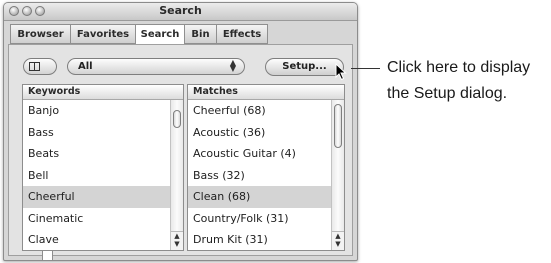  Describe the element at coordinates (266, 176) in the screenshot. I see `match-row: Bass (32)` at that location.